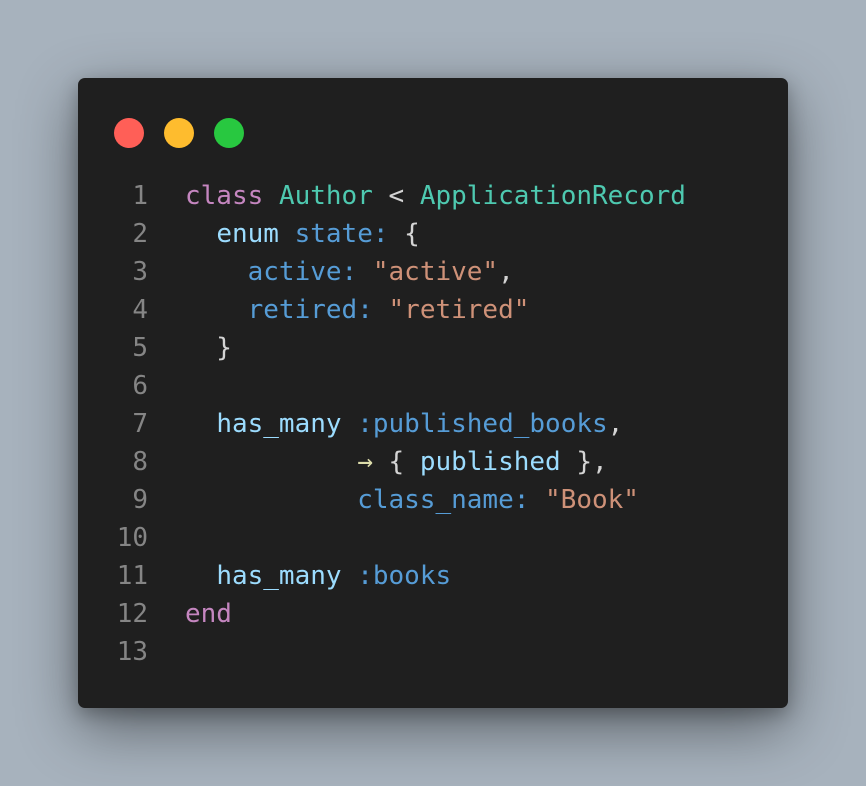  What do you see at coordinates (284, 234) in the screenshot?
I see `line-source: enum state: {` at bounding box center [284, 234].